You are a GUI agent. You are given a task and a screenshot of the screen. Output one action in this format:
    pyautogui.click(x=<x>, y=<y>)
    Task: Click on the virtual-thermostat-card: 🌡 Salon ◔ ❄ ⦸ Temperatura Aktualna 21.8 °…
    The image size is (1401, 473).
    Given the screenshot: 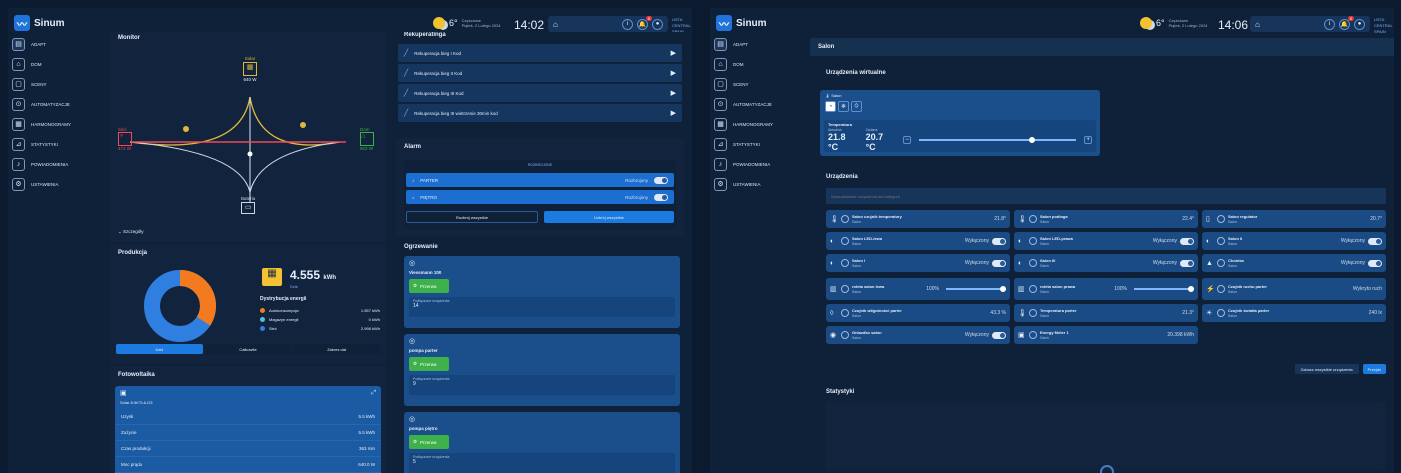 What is the action you would take?
    pyautogui.click(x=960, y=123)
    